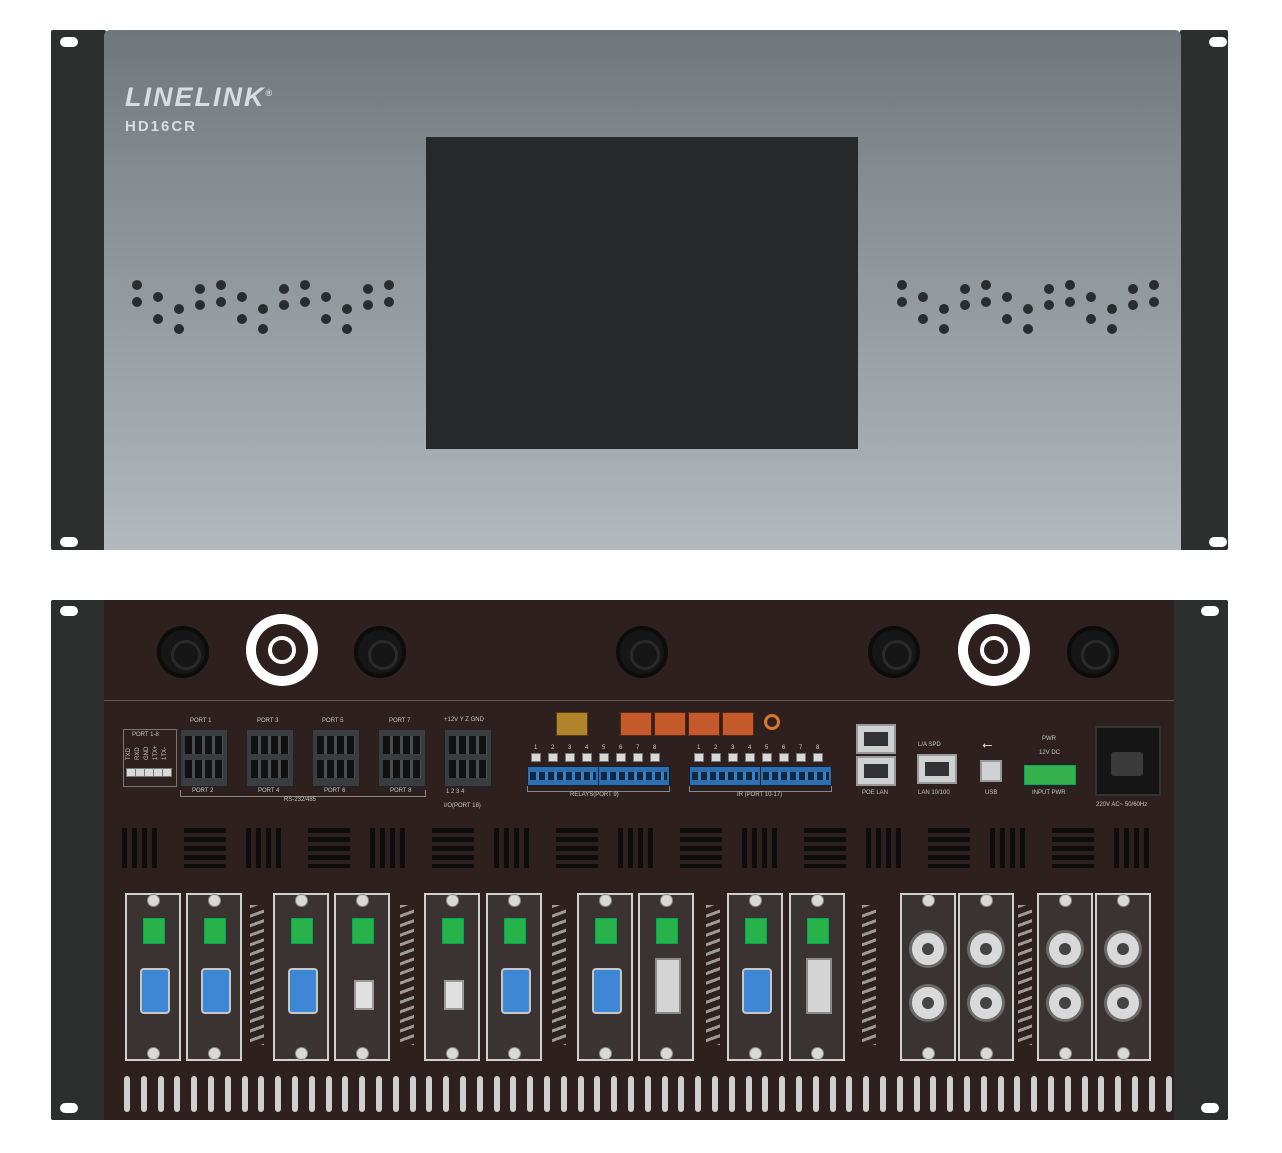  Describe the element at coordinates (553, 757) in the screenshot. I see `relay-led` at that location.